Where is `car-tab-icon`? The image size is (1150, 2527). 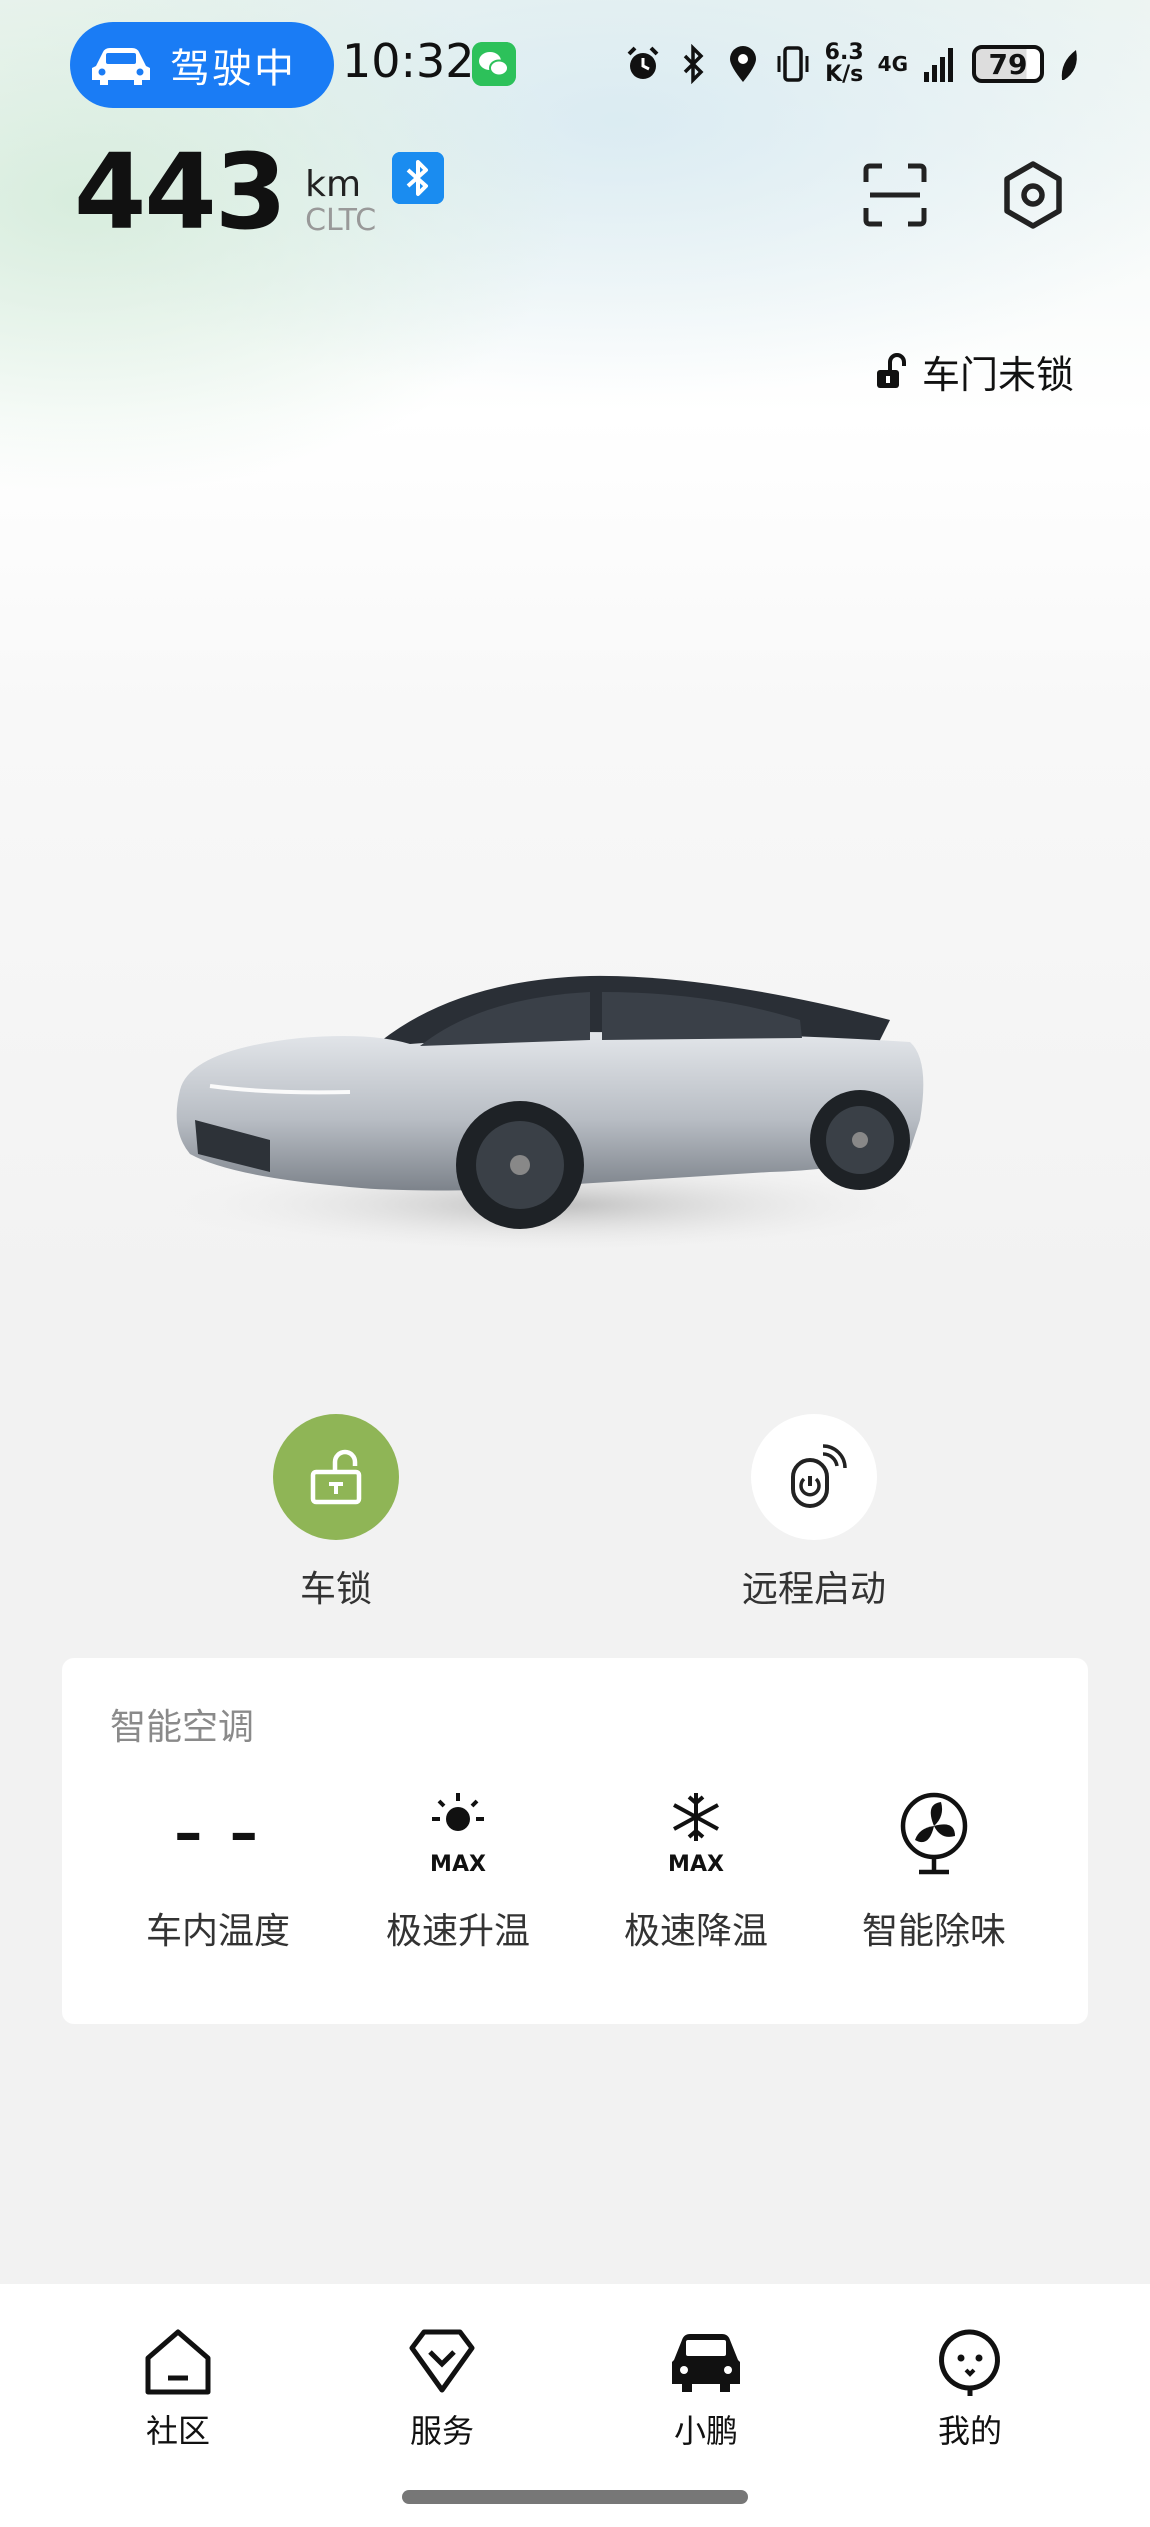 car-tab-icon is located at coordinates (706, 2363).